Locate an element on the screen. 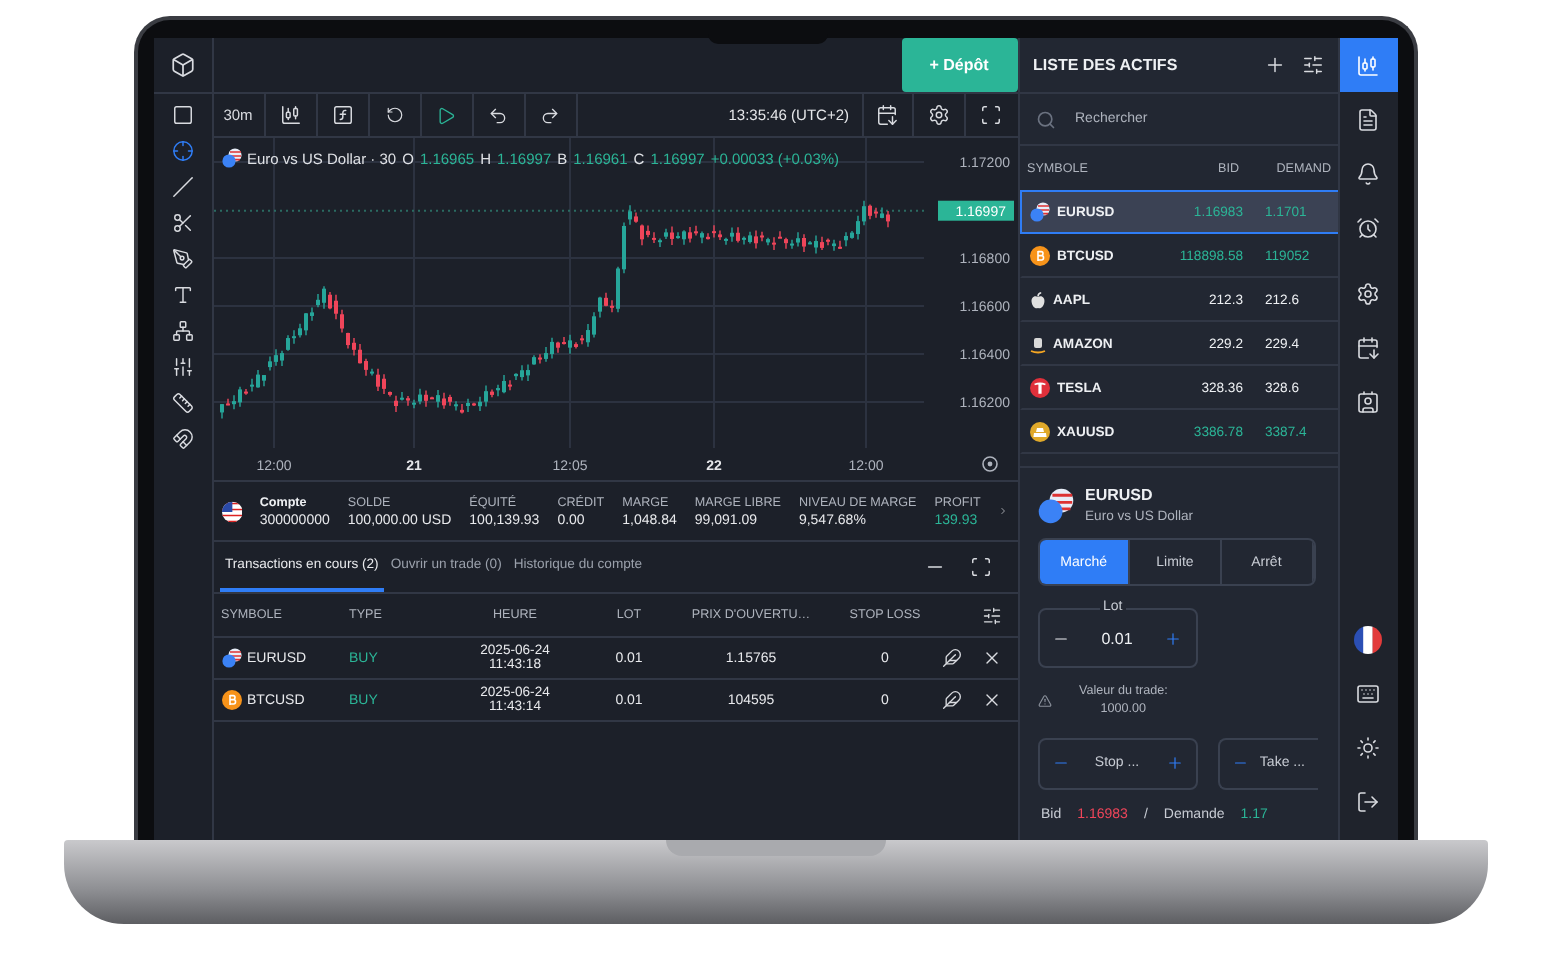 The width and height of the screenshot is (1550, 980). symbol-name: EURUSD is located at coordinates (1120, 495).